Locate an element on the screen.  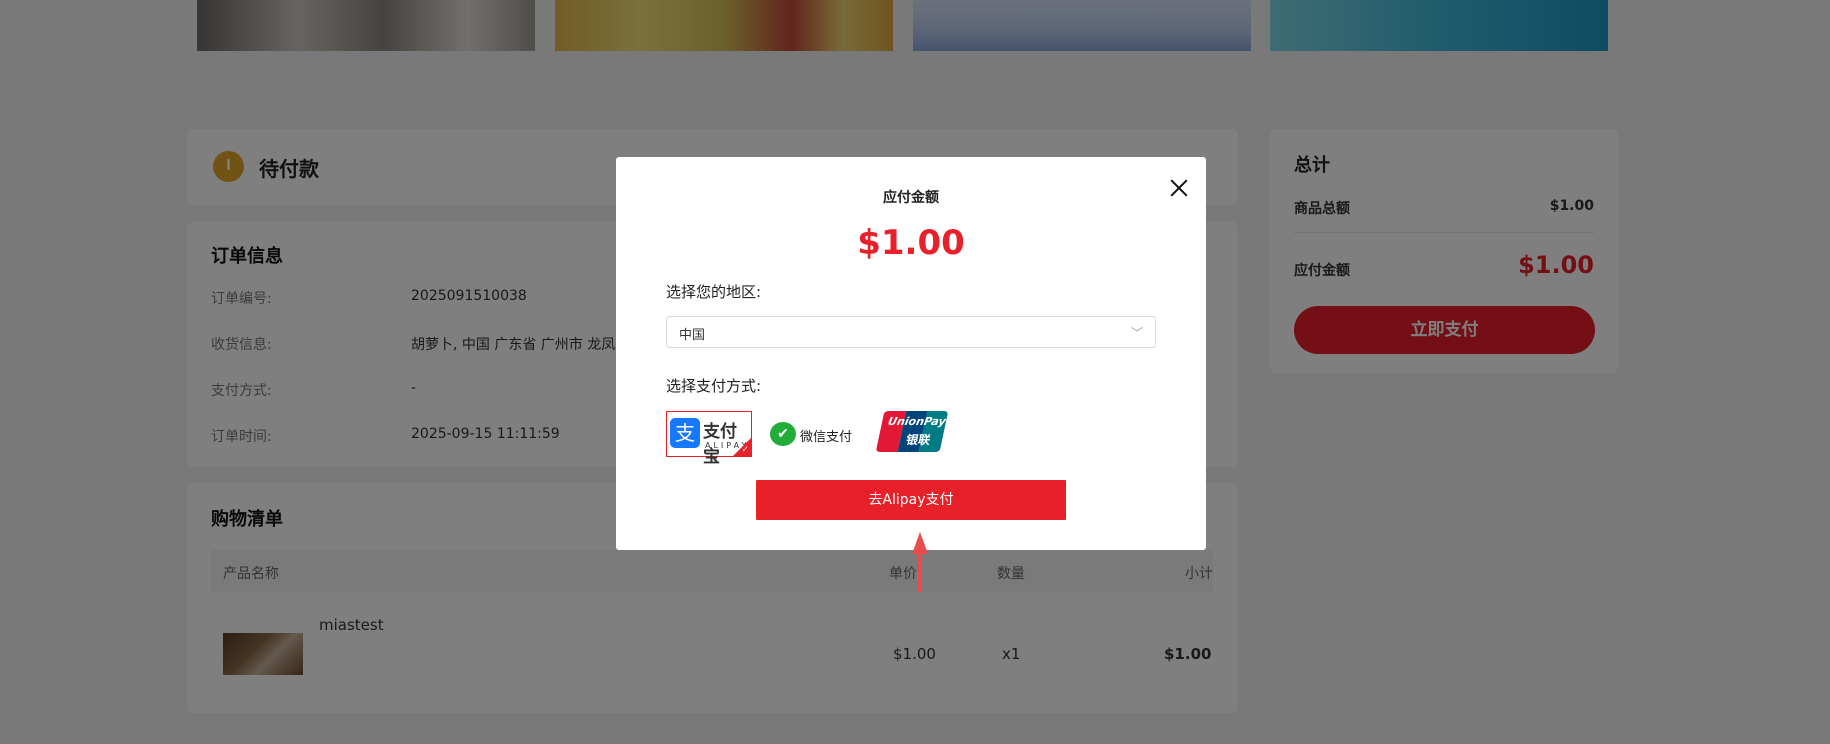
go-alipay-button: 去Alipay支付 is located at coordinates (911, 500).